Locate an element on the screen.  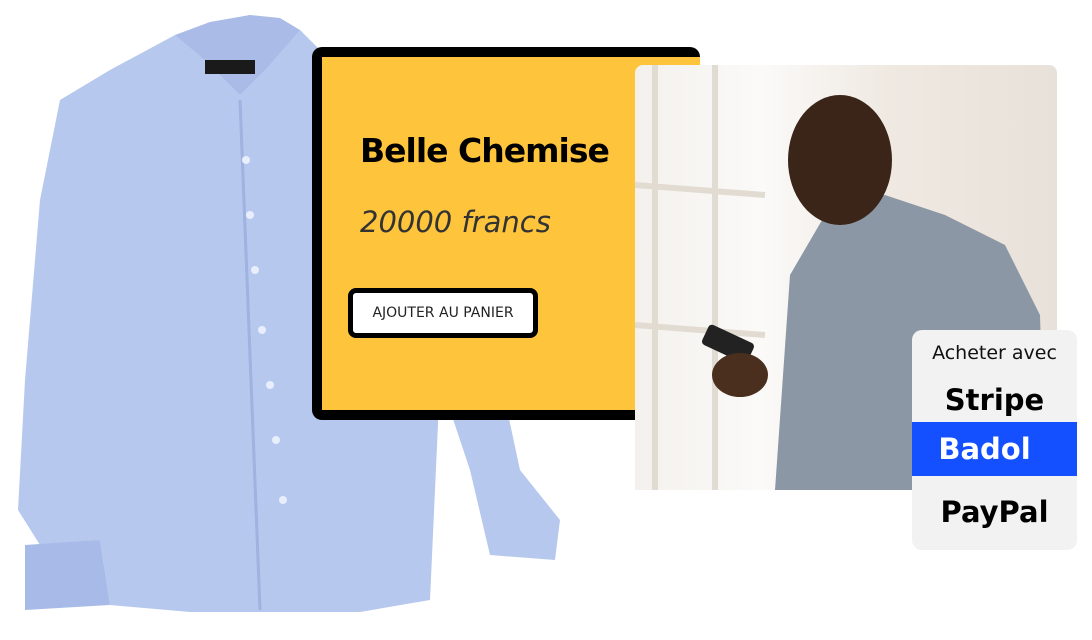
payment-method-panel: Acheter avec Stripe Badol PayPal is located at coordinates (994, 440).